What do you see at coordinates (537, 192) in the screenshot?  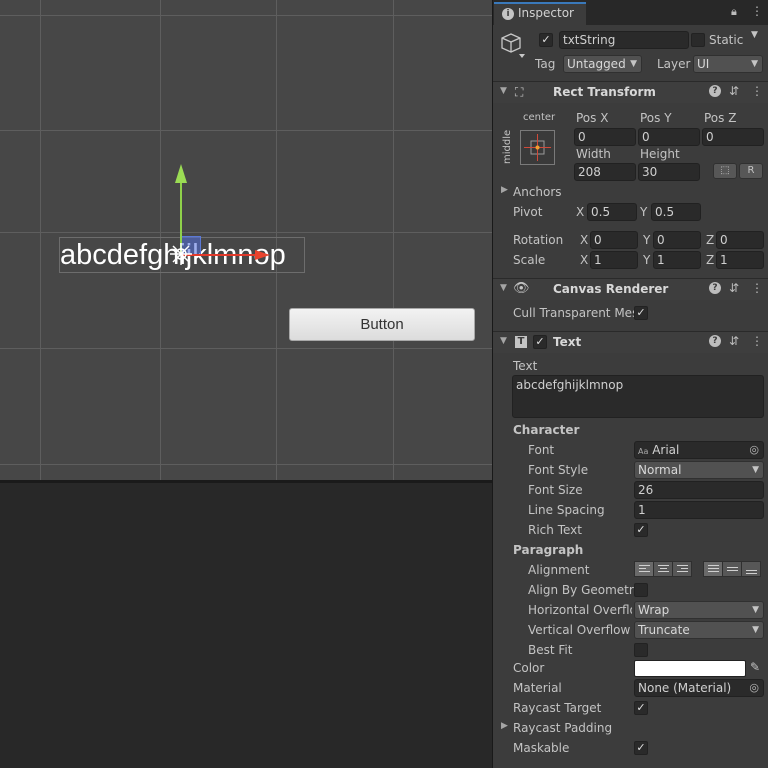 I see `anchors-label: Anchors` at bounding box center [537, 192].